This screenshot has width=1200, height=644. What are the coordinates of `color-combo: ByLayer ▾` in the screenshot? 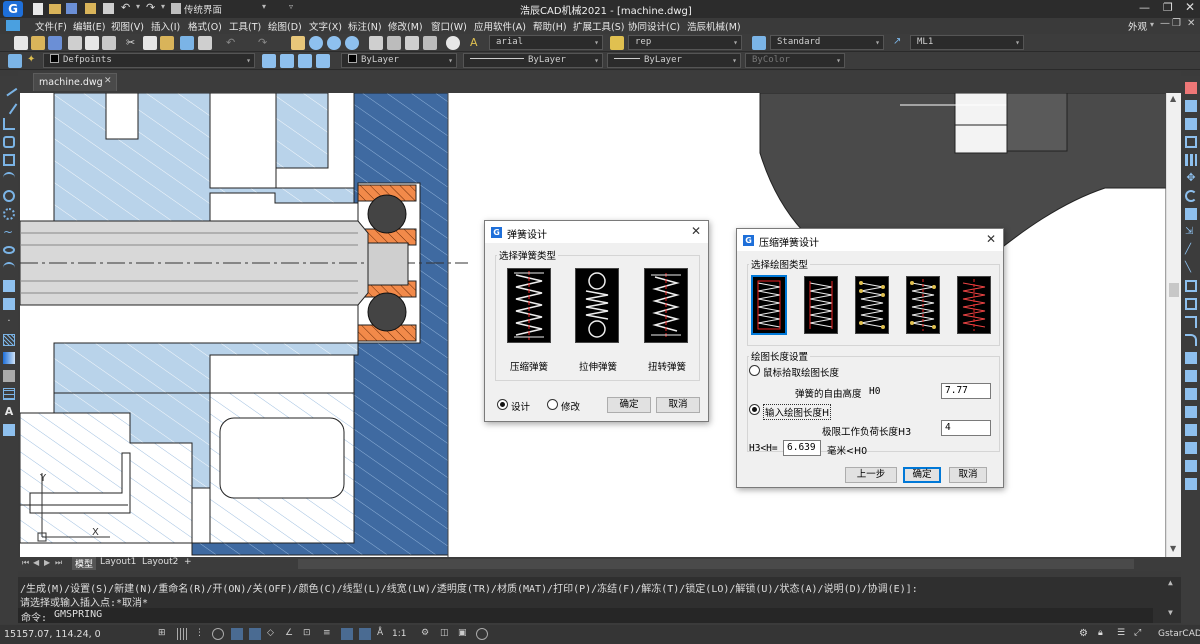 It's located at (399, 60).